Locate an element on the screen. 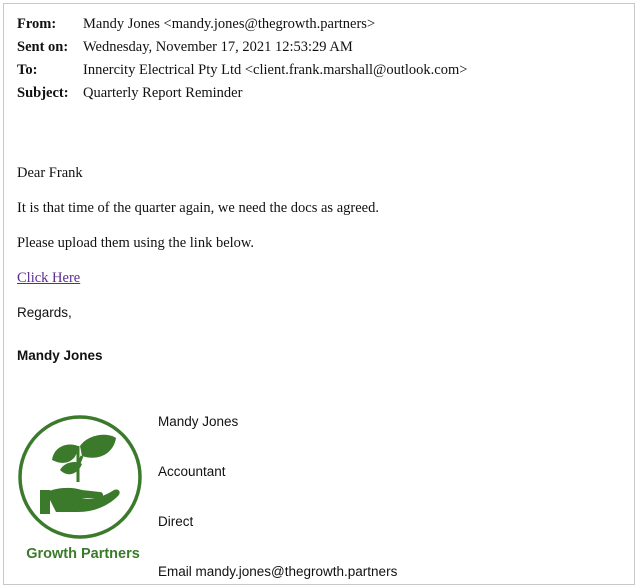  growth-partners-logo: Growth Partners is located at coordinates (85, 492).